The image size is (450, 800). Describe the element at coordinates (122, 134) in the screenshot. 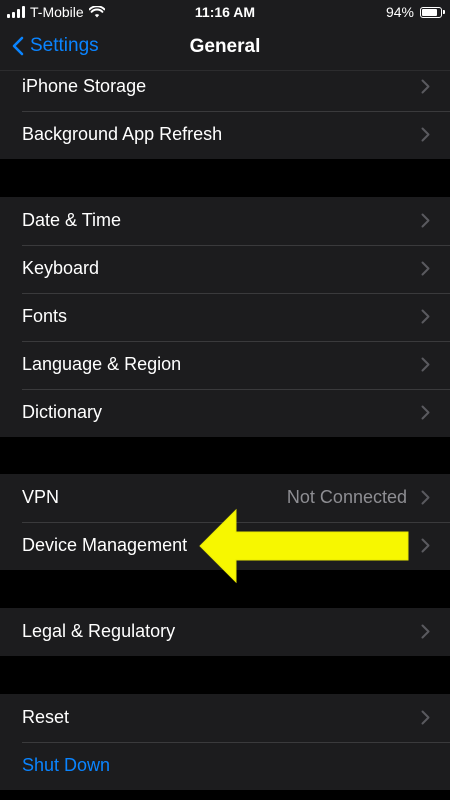

I see `row-label: Background App Refresh` at that location.